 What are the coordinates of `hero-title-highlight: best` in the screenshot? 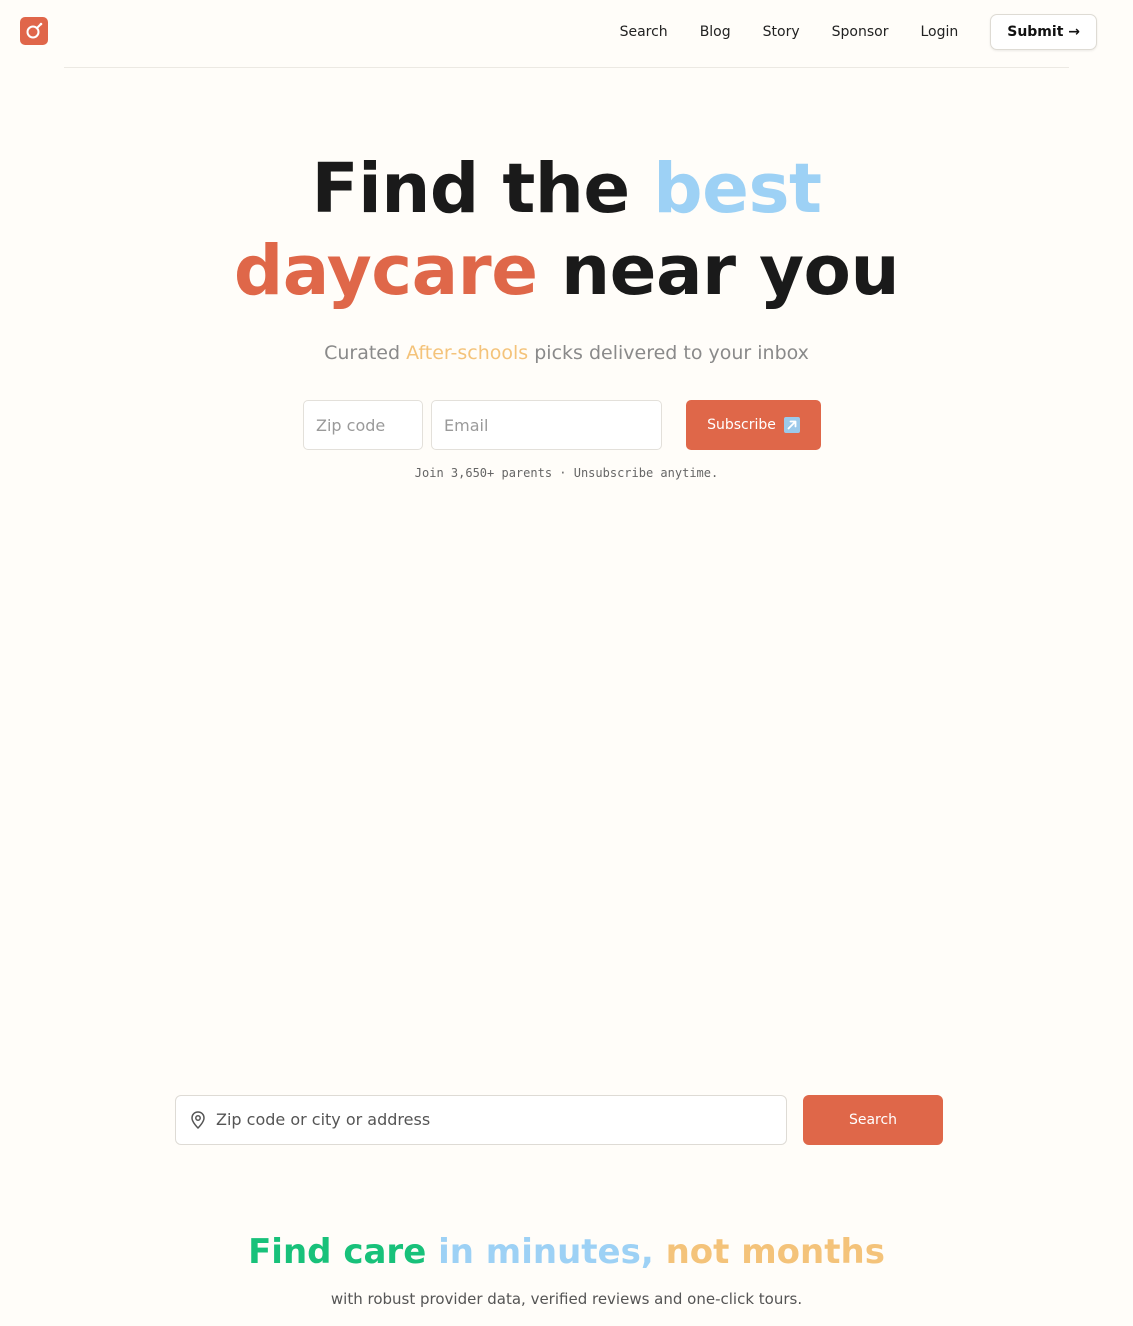 It's located at (737, 189).